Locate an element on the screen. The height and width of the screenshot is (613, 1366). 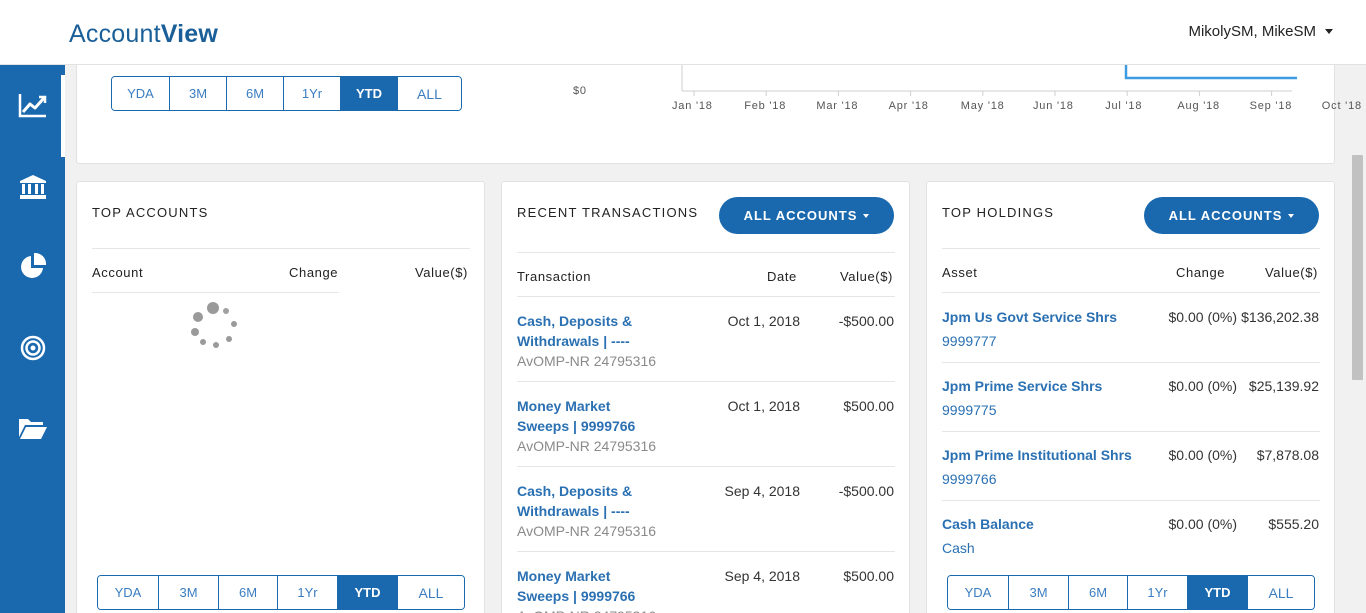
column-header-date: Date is located at coordinates (782, 276).